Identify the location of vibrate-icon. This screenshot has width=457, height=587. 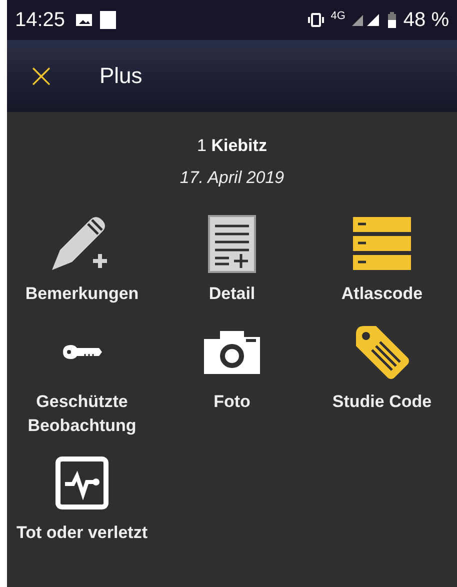
(315, 20).